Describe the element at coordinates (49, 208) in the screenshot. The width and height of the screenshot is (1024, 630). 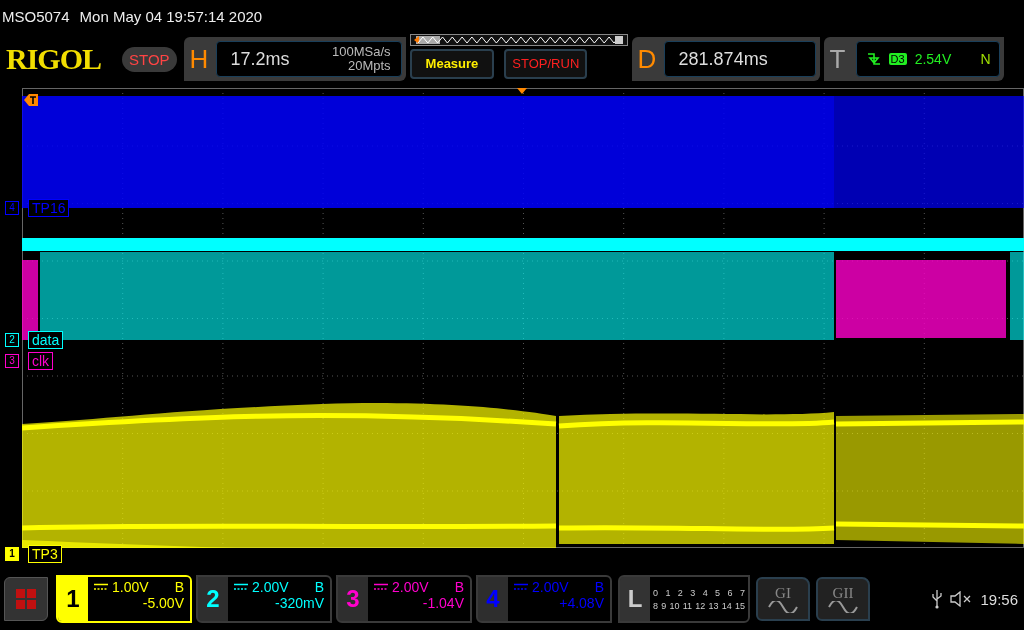
I see `channel-label: TP16` at that location.